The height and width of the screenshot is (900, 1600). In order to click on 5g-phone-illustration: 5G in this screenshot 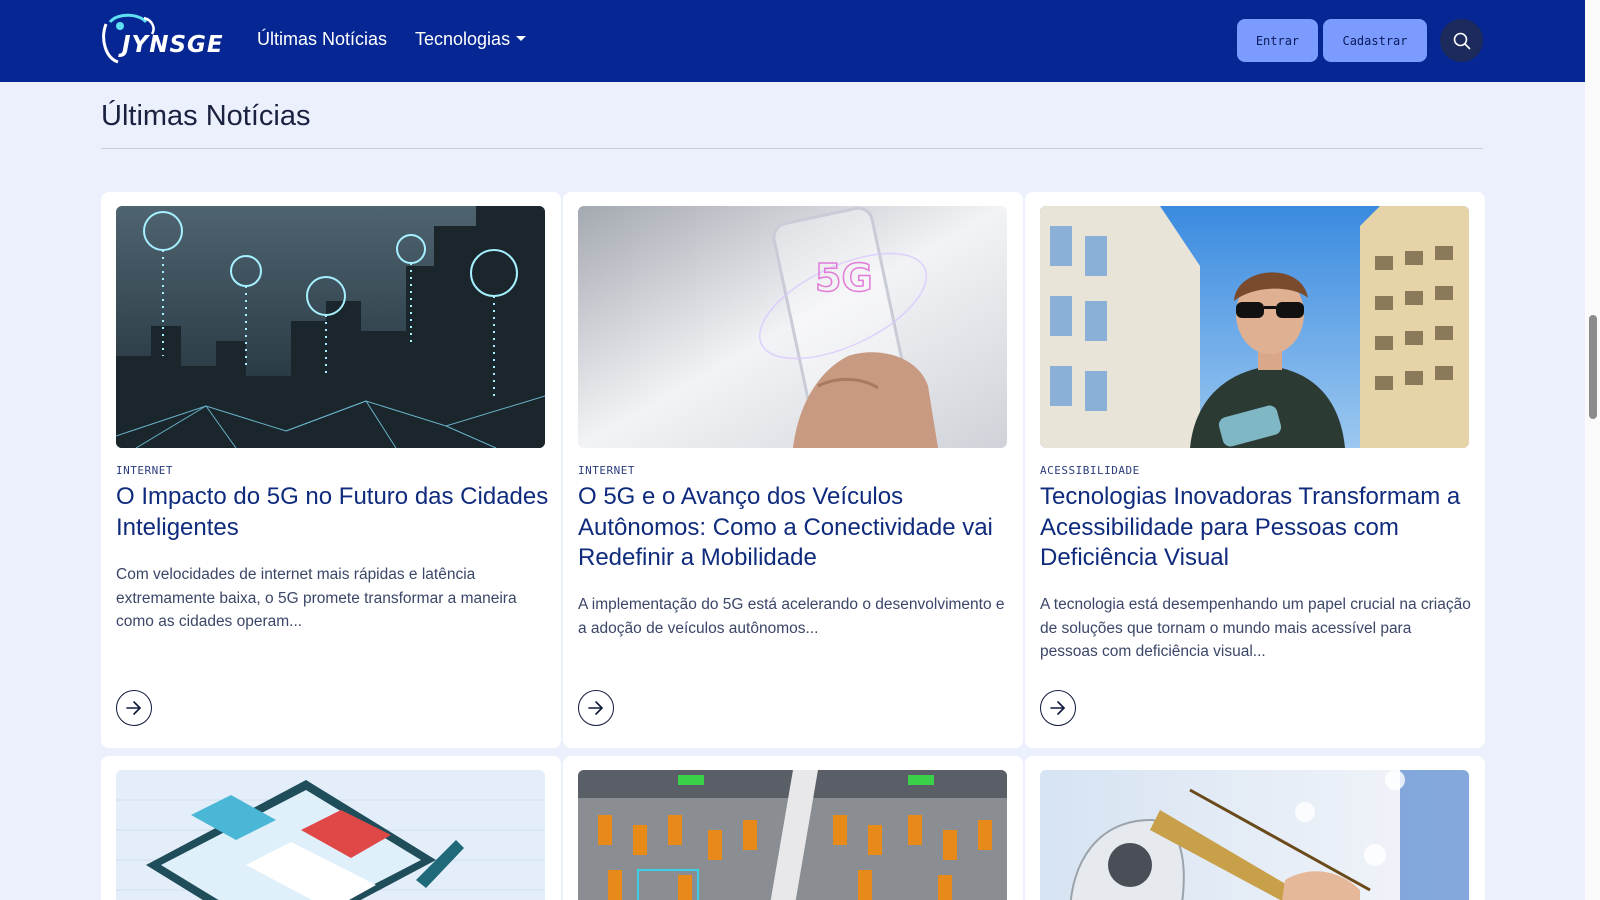, I will do `click(792, 327)`.